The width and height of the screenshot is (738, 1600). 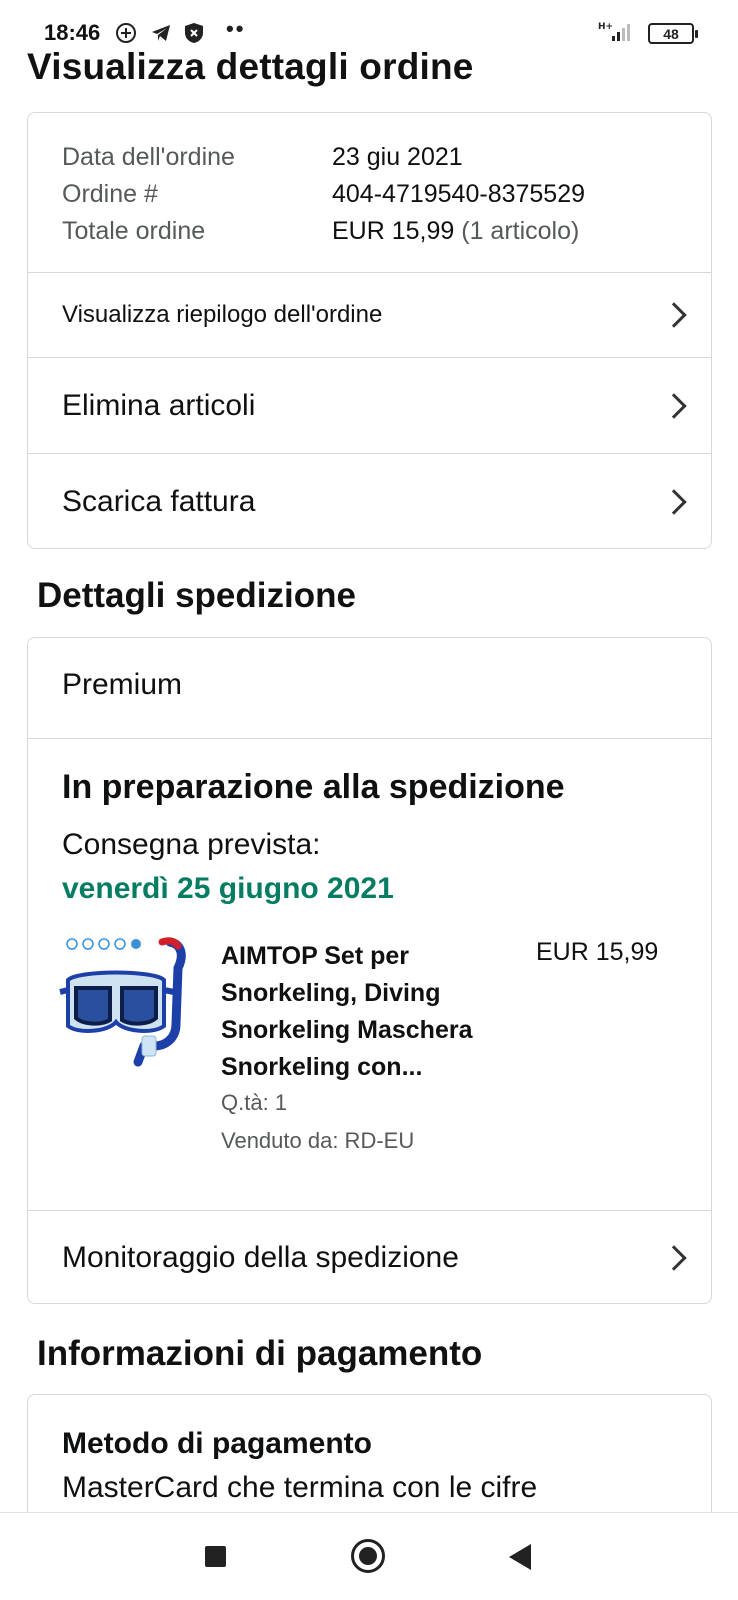 I want to click on home-icon, so click(x=368, y=1556).